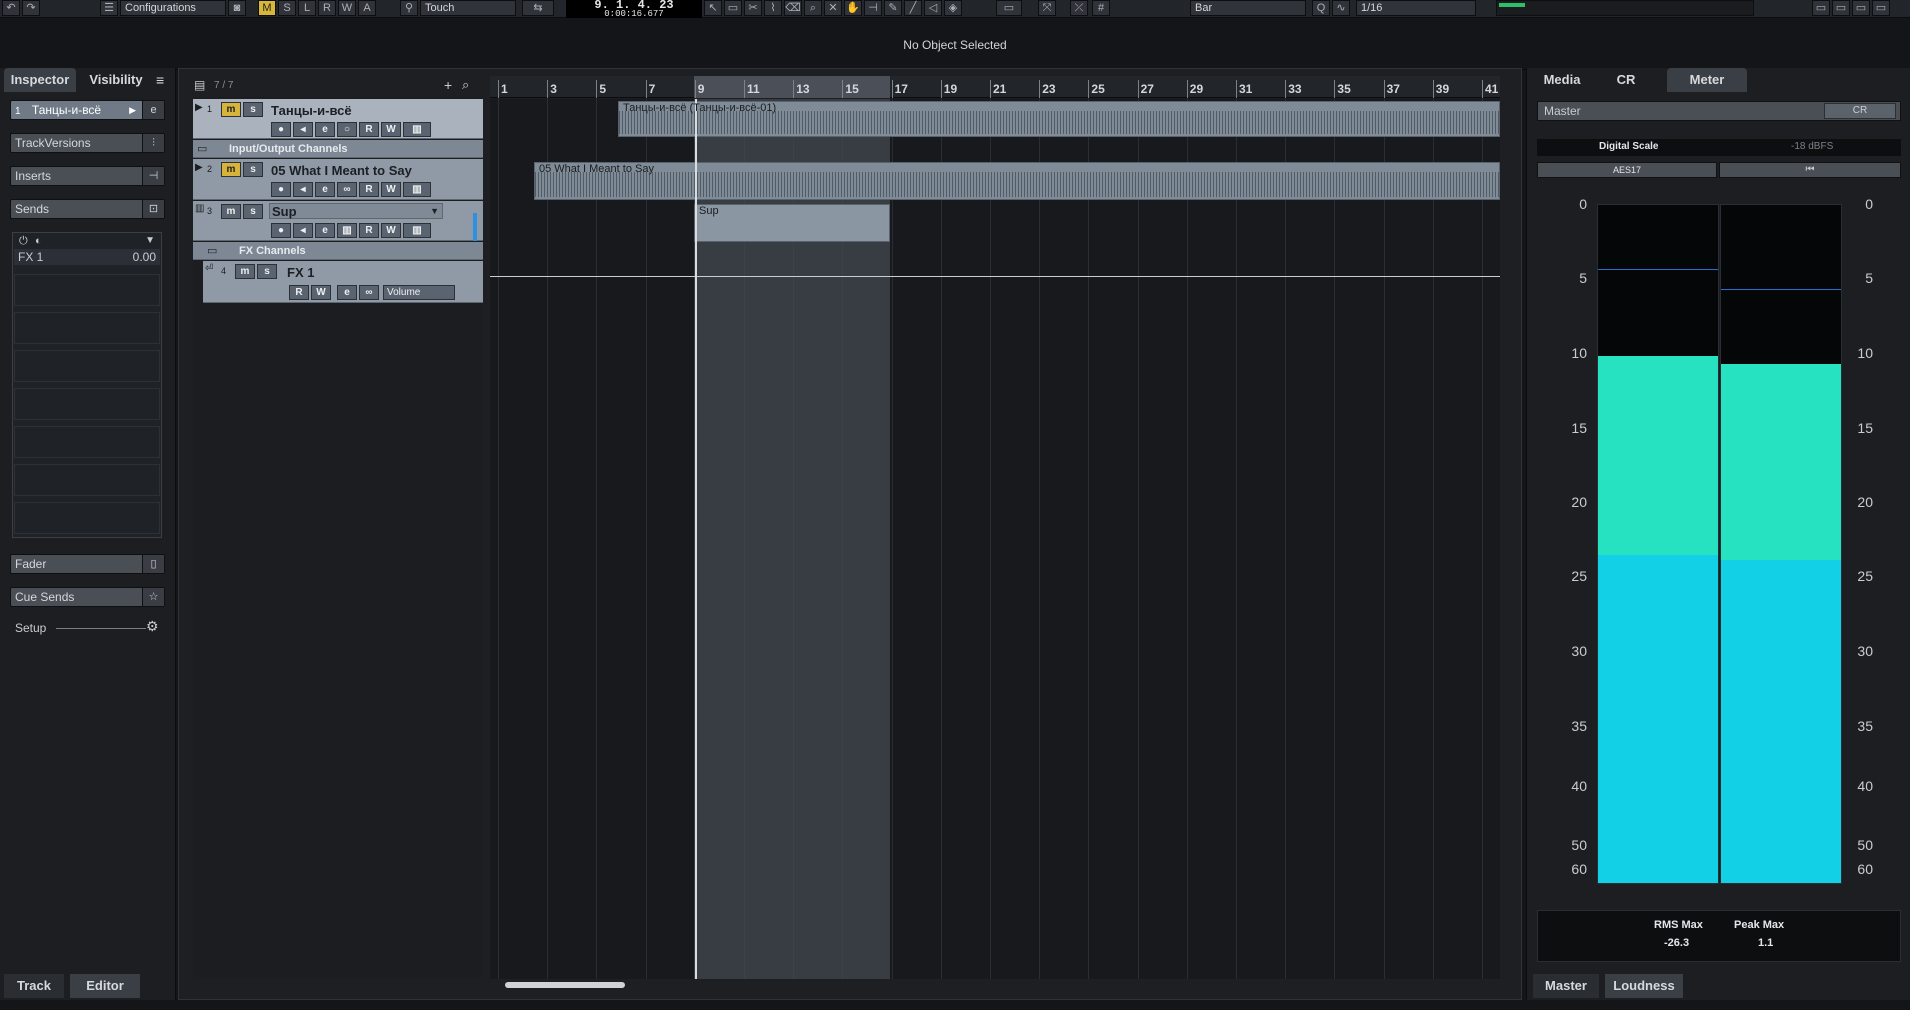  What do you see at coordinates (253, 109) in the screenshot?
I see `track-1-solo-button: s` at bounding box center [253, 109].